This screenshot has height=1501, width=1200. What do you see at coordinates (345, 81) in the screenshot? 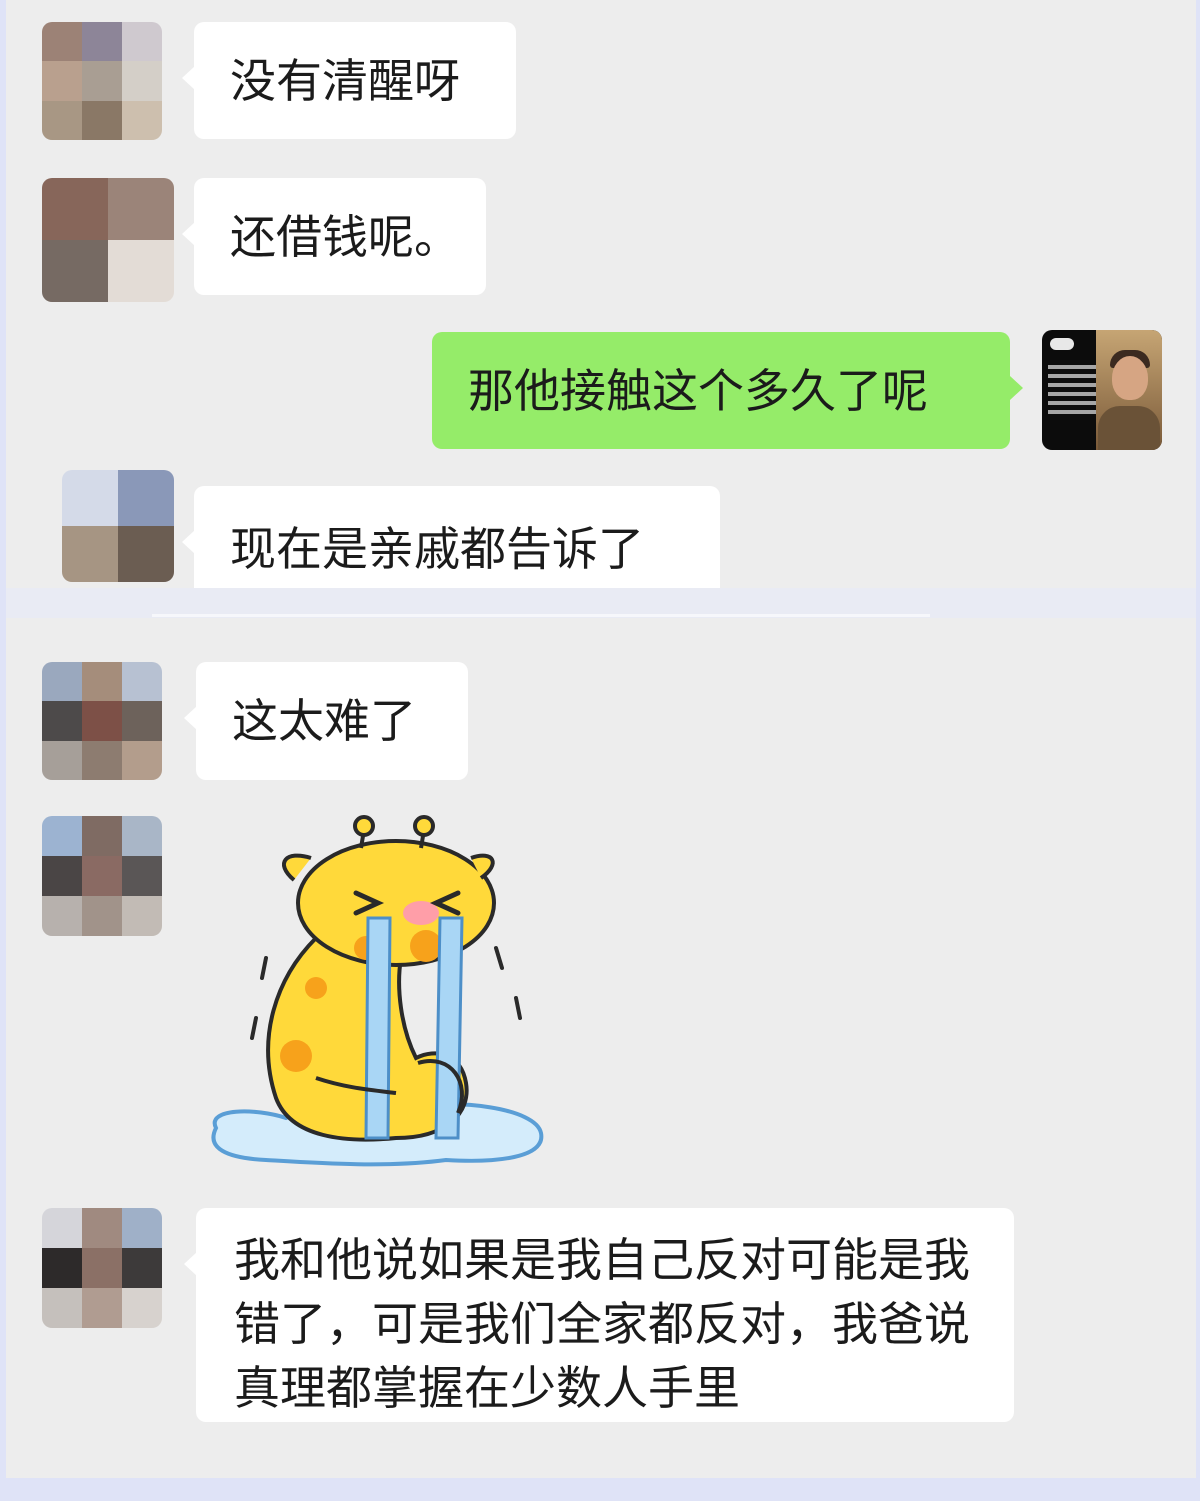
I see `message-text: 没有清醒呀` at bounding box center [345, 81].